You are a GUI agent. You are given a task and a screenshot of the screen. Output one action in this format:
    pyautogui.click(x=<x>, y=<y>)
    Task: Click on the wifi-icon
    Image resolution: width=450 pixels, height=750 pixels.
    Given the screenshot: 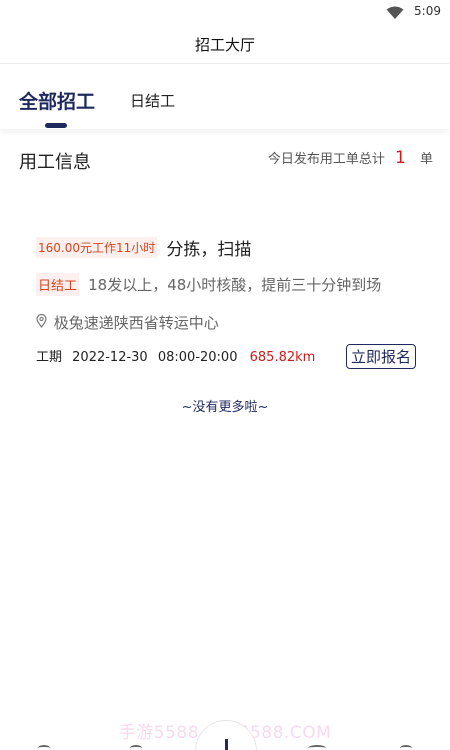 What is the action you would take?
    pyautogui.click(x=395, y=14)
    